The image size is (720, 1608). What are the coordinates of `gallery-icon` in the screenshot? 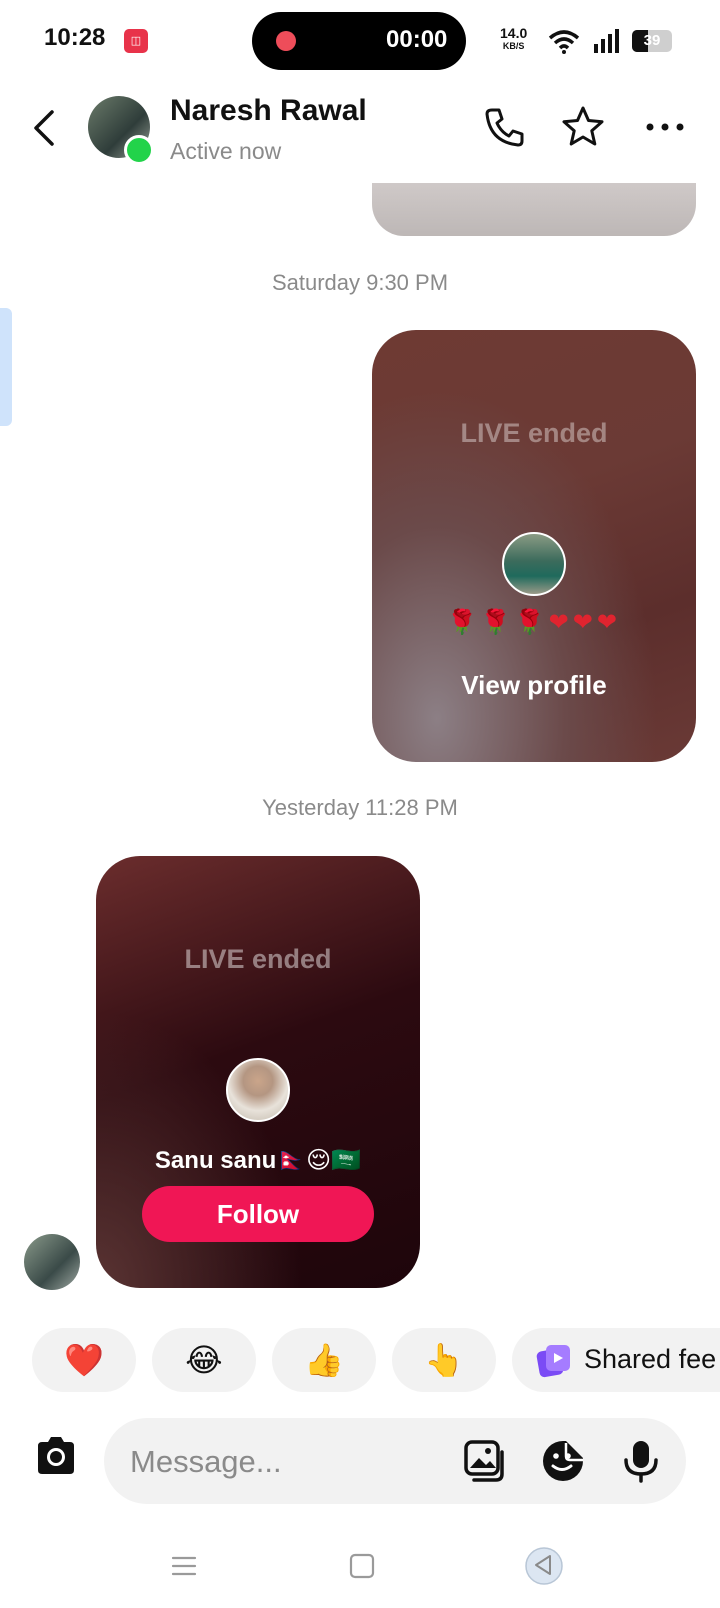 It's located at (485, 1461).